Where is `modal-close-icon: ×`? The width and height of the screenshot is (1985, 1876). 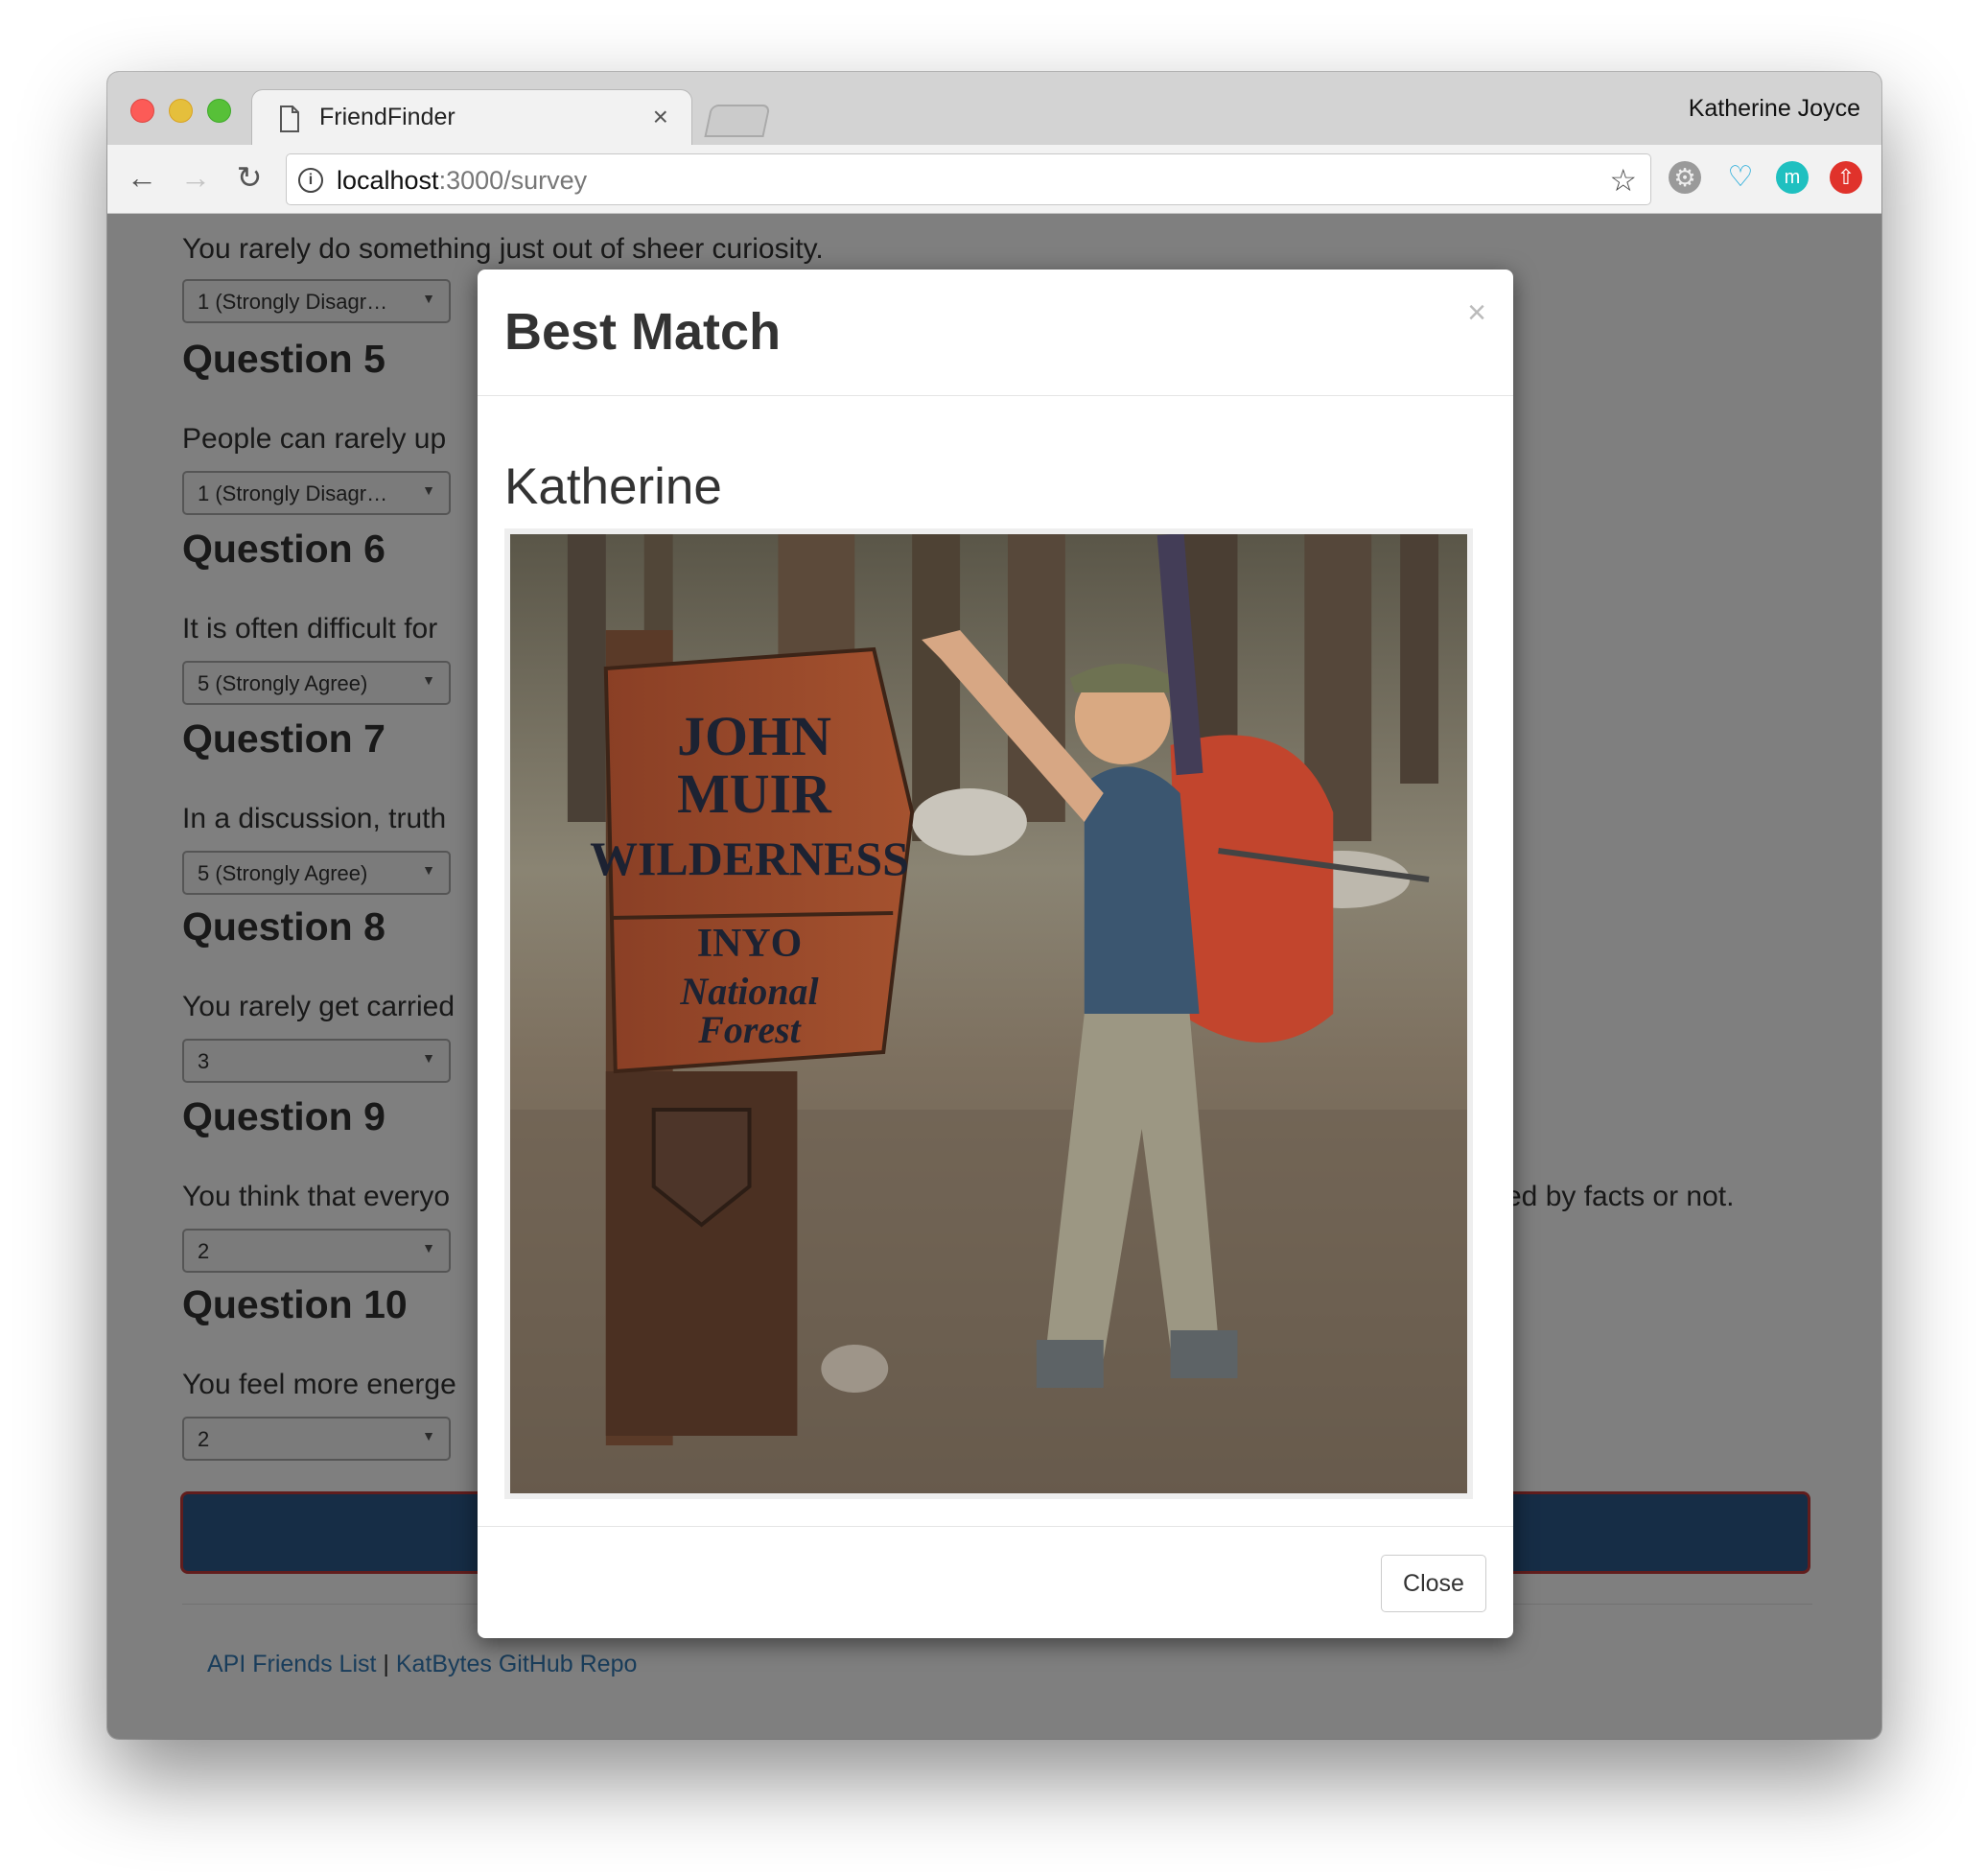
modal-close-icon: × is located at coordinates (1476, 313).